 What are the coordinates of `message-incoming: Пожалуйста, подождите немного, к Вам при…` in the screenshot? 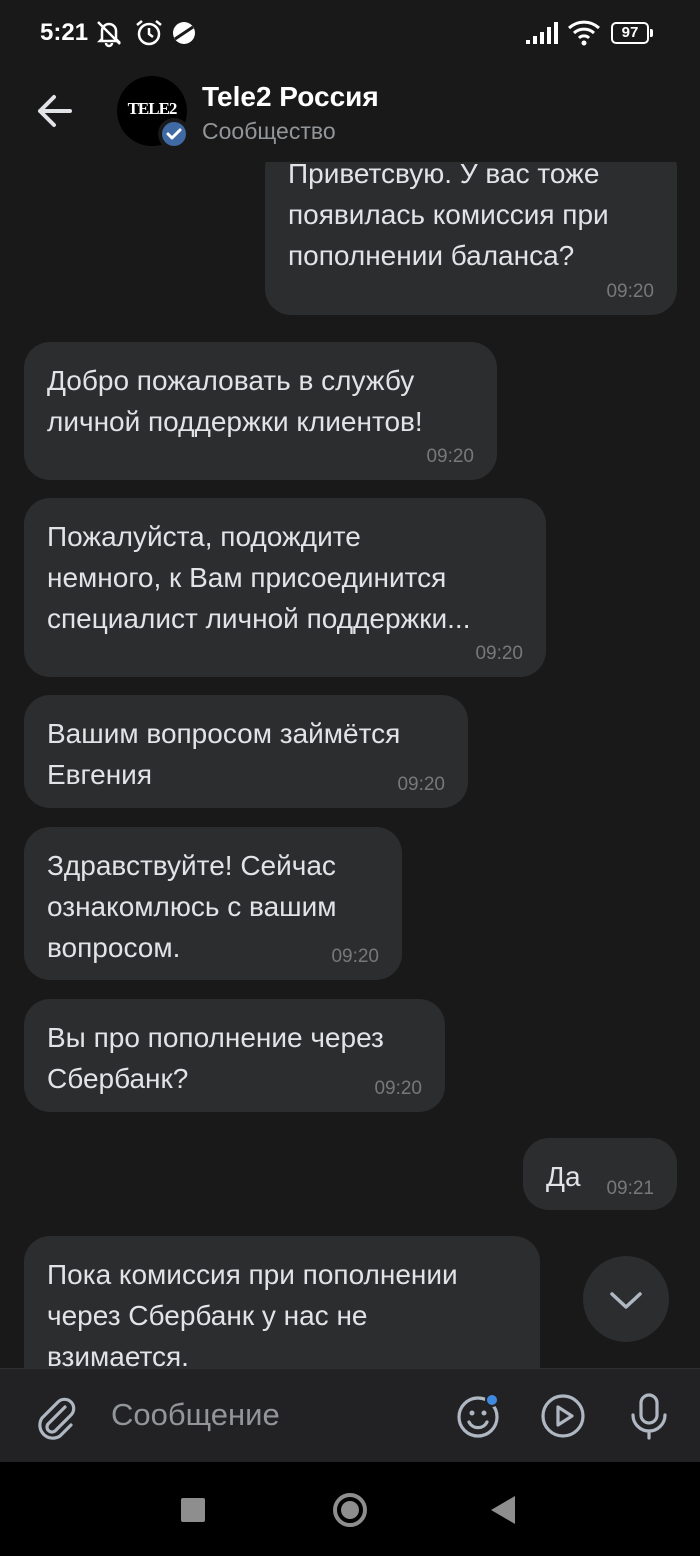 It's located at (285, 587).